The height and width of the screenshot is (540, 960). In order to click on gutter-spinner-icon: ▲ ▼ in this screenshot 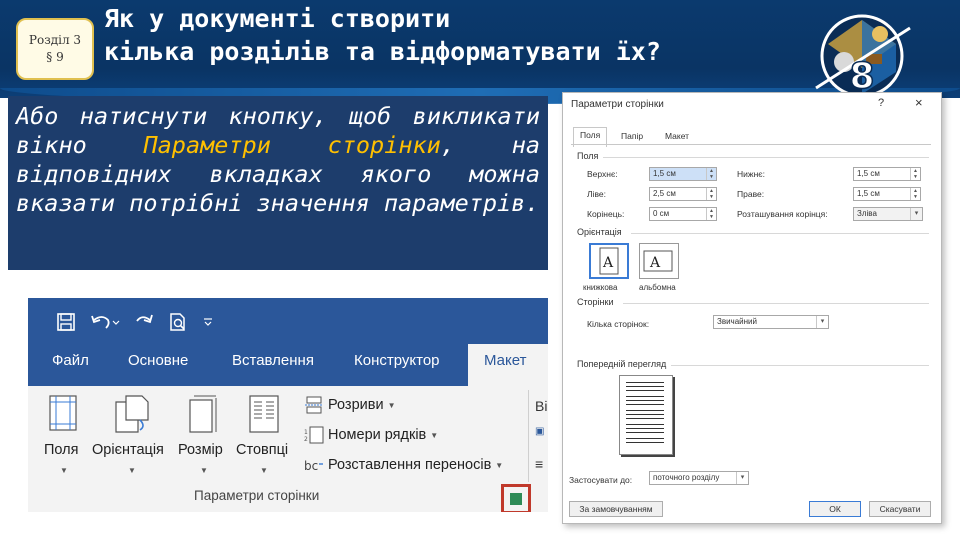, I will do `click(711, 214)`.